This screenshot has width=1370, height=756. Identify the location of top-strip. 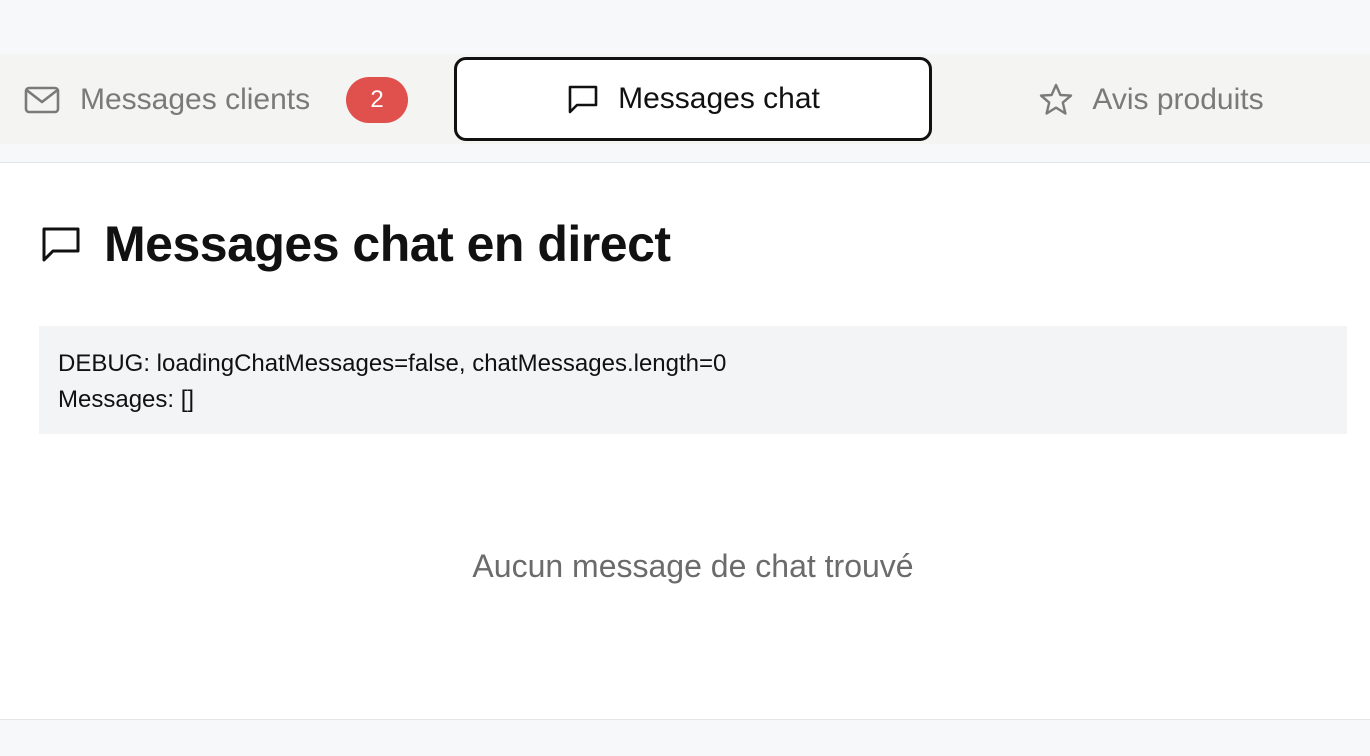
(685, 27).